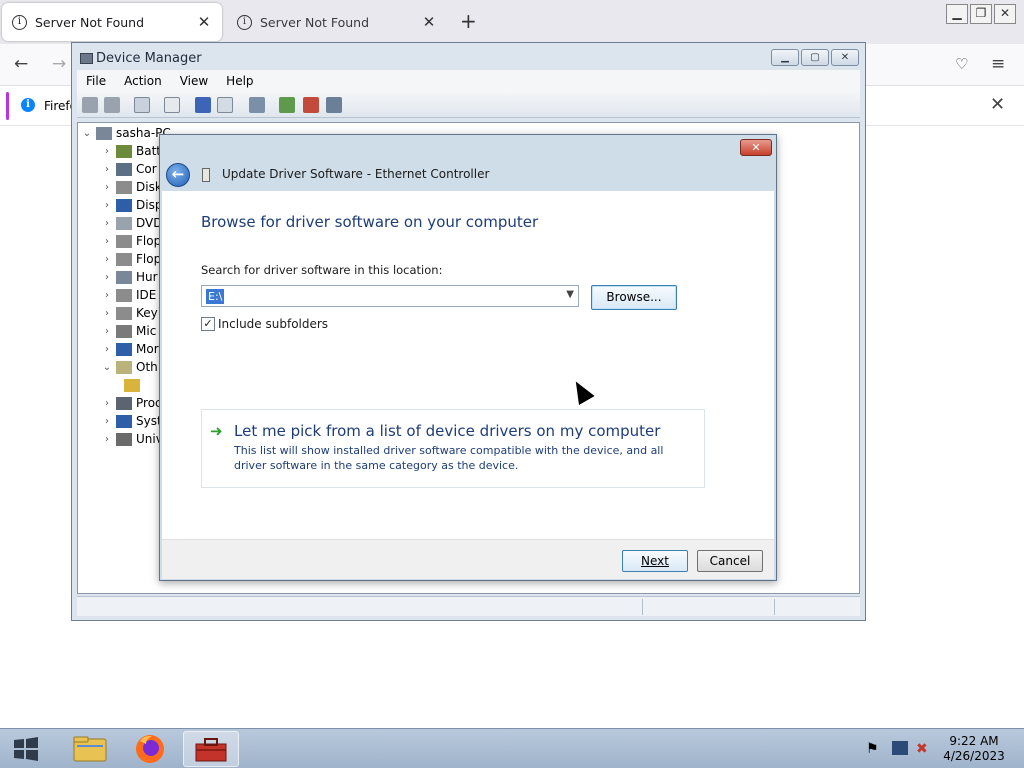  Describe the element at coordinates (131, 403) in the screenshot. I see `tree-category: › Proc` at that location.